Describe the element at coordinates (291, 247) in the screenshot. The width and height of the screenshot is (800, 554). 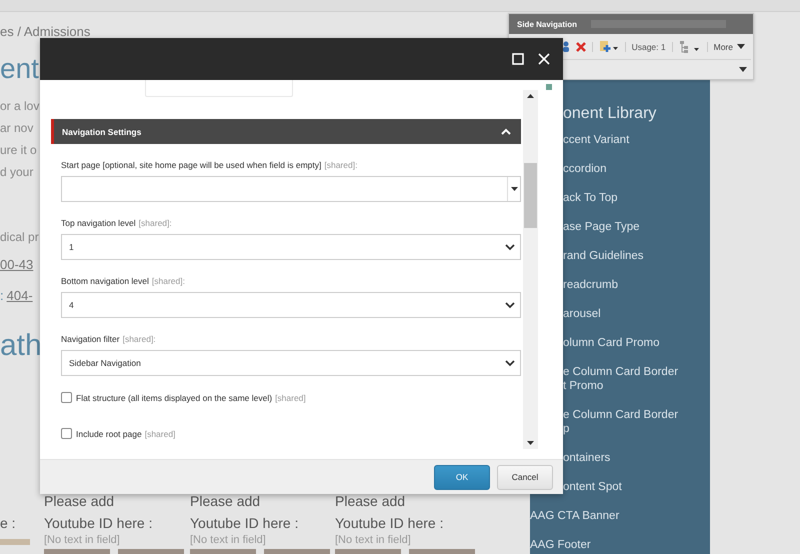
I see `select-field: 1` at that location.